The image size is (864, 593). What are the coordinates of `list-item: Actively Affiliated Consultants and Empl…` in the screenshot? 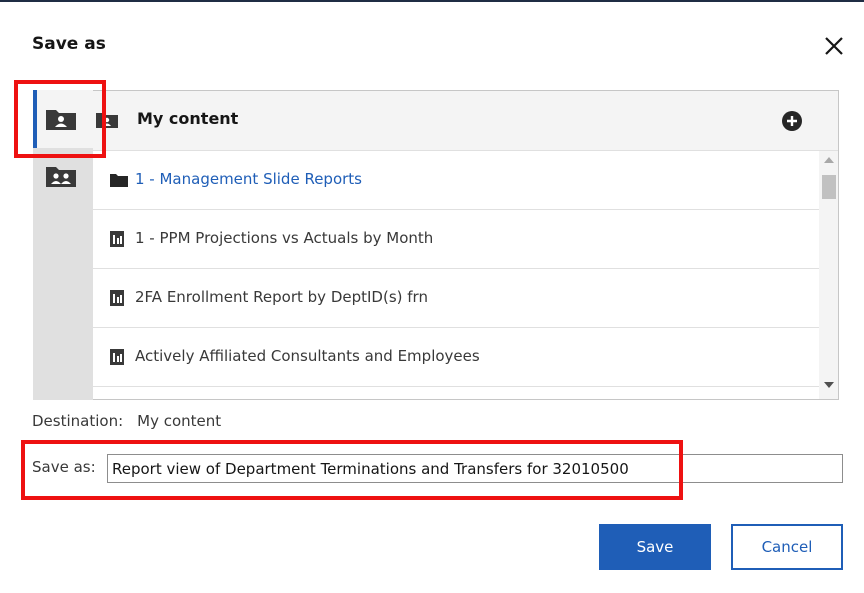 It's located at (456, 357).